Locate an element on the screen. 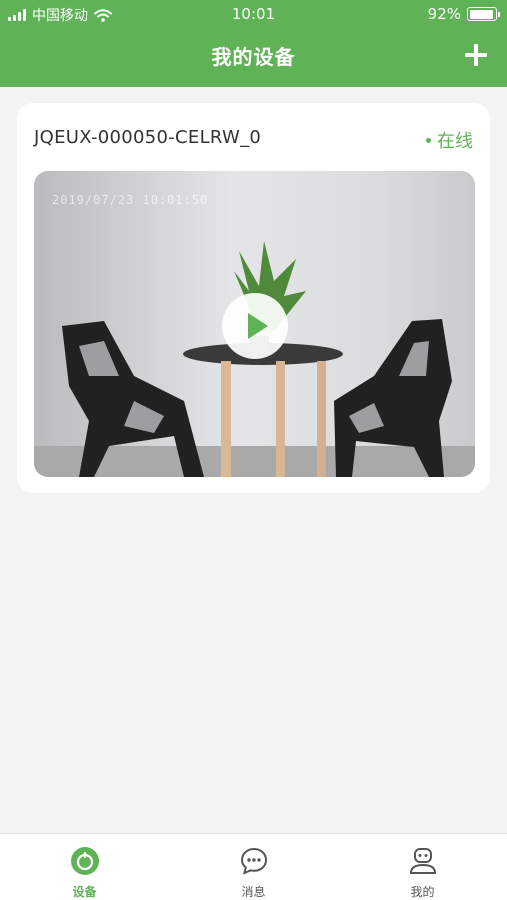 Image resolution: width=507 pixels, height=900 pixels. tab-bar: 设备 消息 我的 is located at coordinates (253, 866).